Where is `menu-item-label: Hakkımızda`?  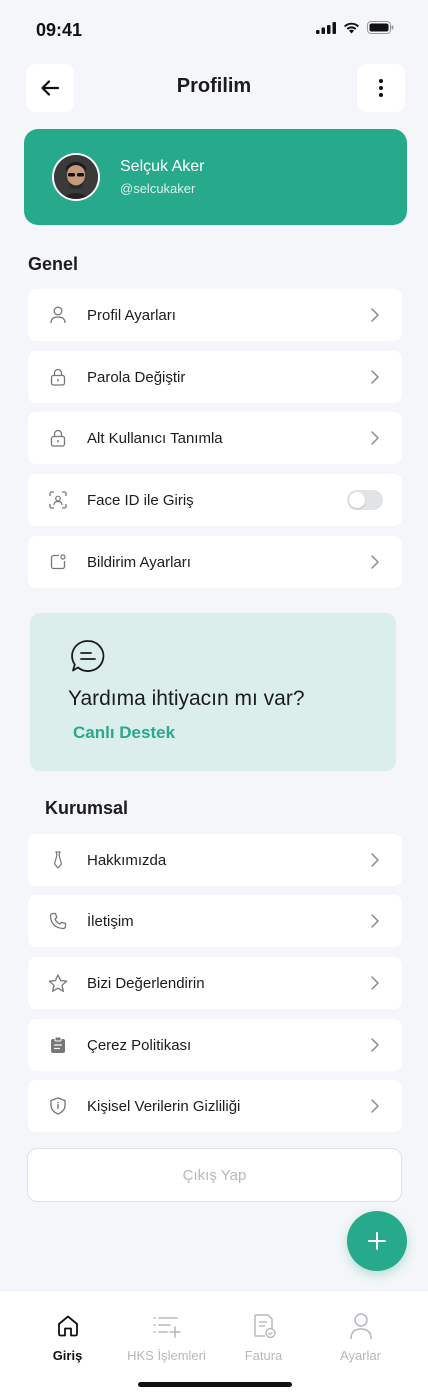
menu-item-label: Hakkımızda is located at coordinates (127, 860).